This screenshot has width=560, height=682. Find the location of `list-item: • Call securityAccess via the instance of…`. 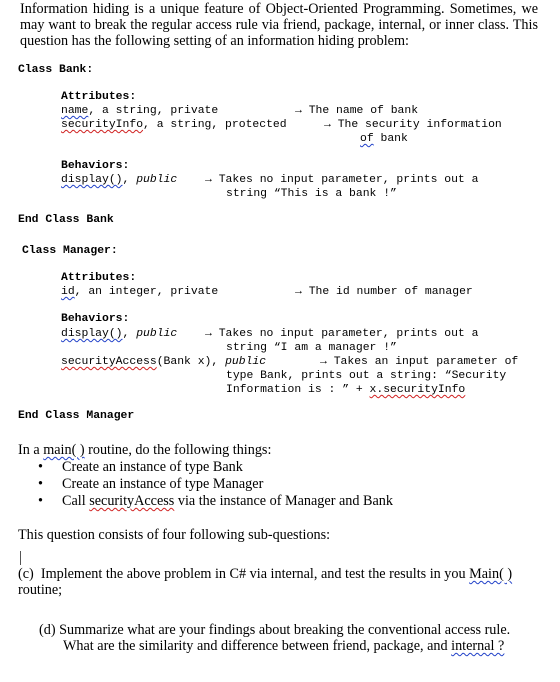

list-item: • Call securityAccess via the instance of… is located at coordinates (215, 501).